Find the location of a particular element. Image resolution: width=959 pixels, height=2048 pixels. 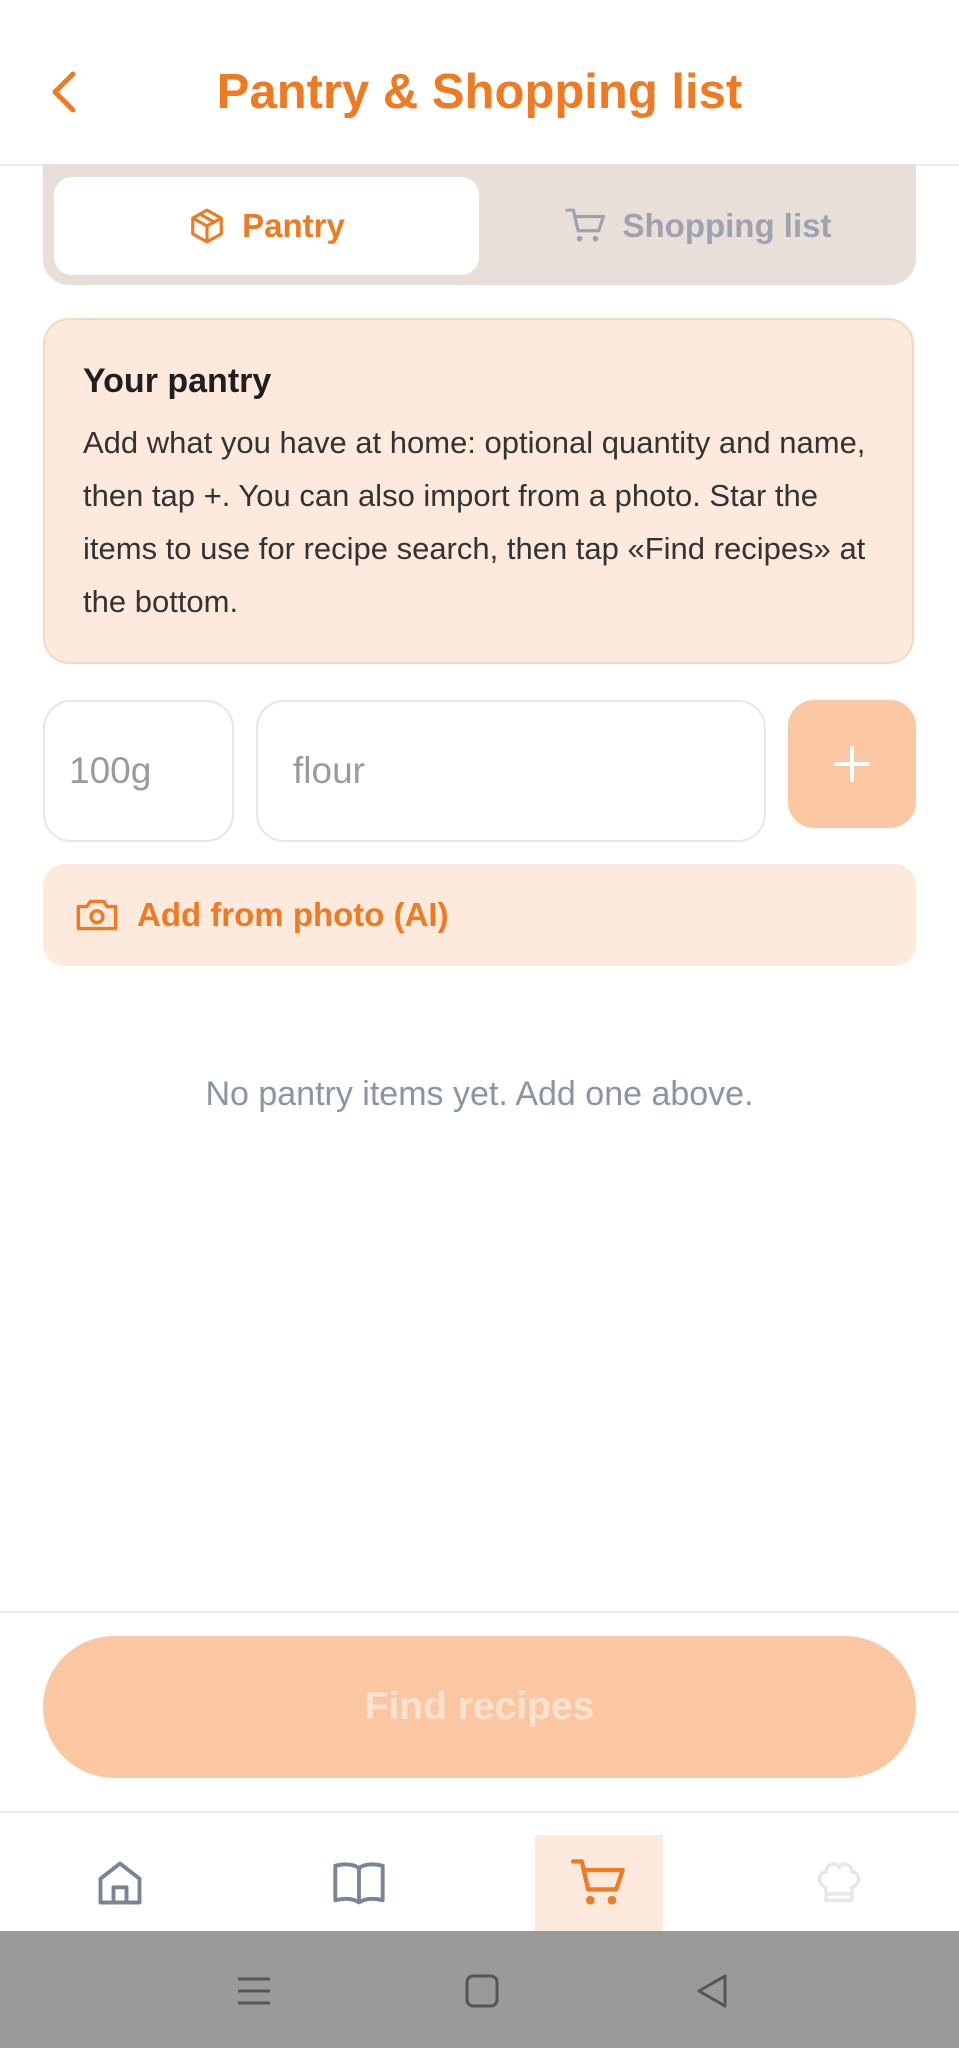

app-header: Pantry & Shopping list is located at coordinates (479, 83).